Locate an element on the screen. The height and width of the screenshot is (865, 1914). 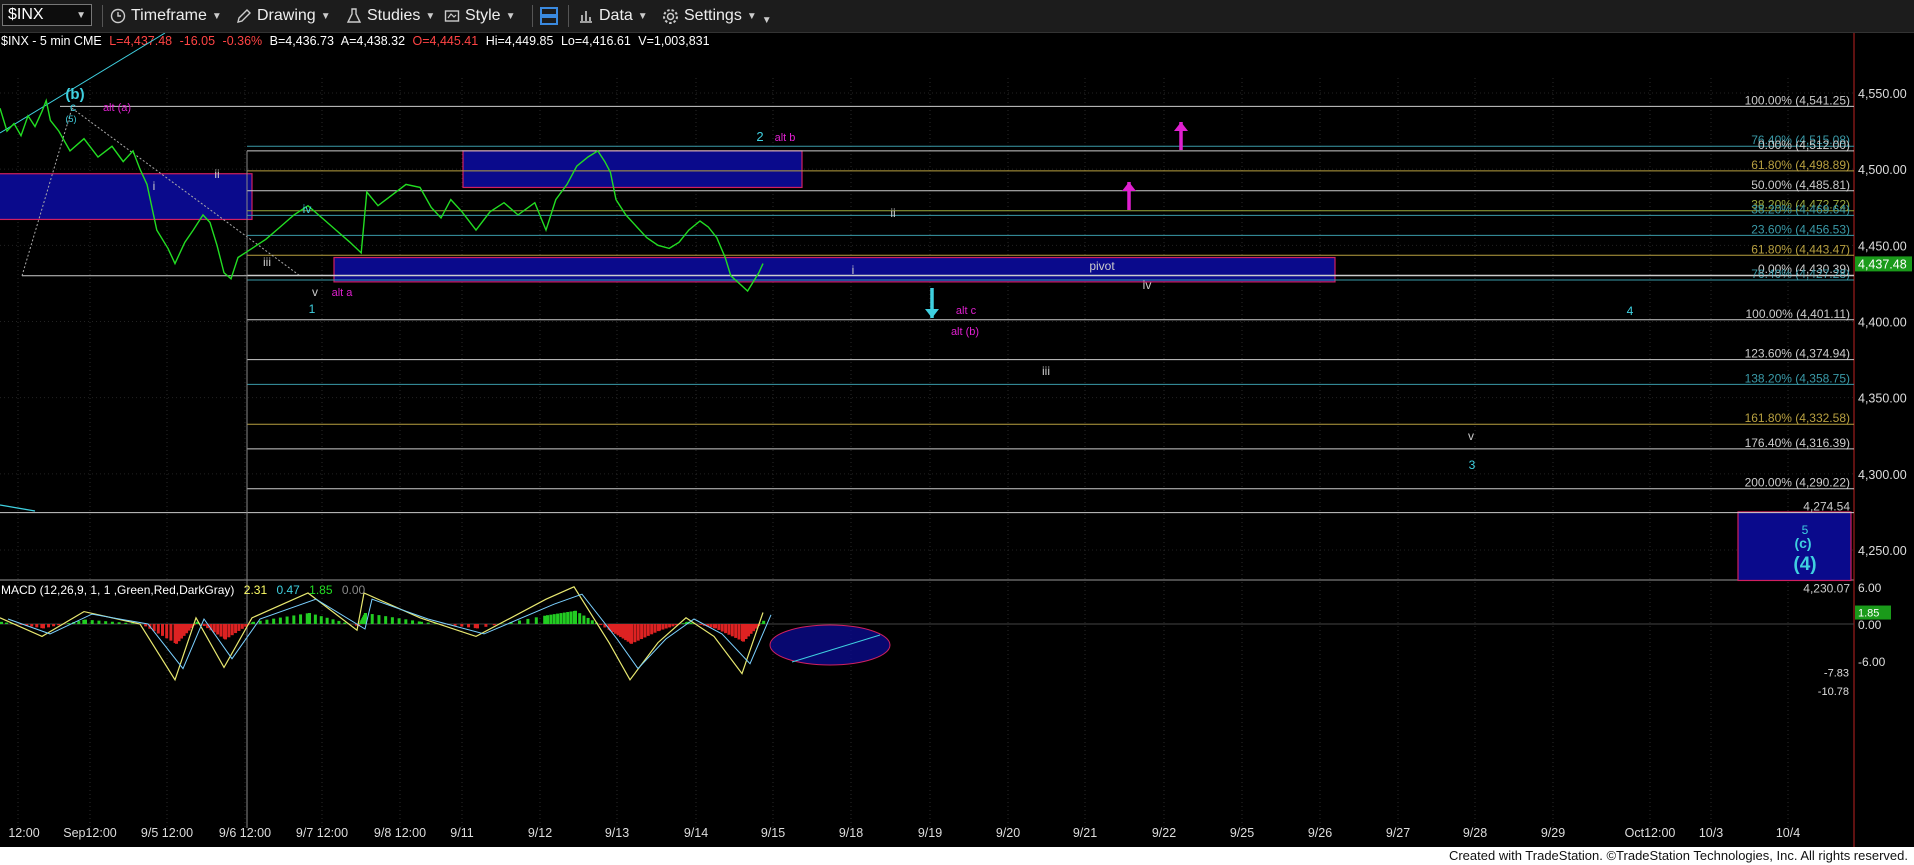
fib-label: 61.80% (4,443.47) is located at coordinates (1800, 249).